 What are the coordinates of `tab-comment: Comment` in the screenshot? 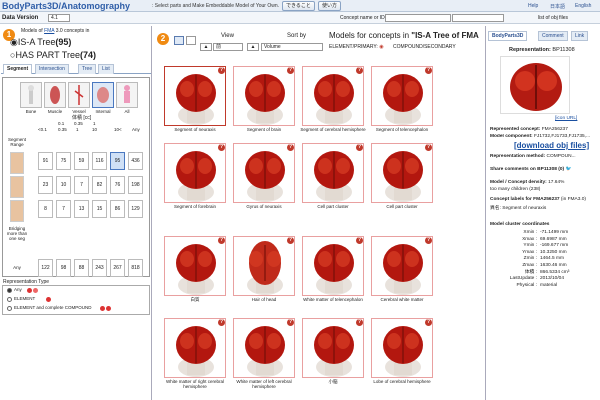 It's located at (553, 36).